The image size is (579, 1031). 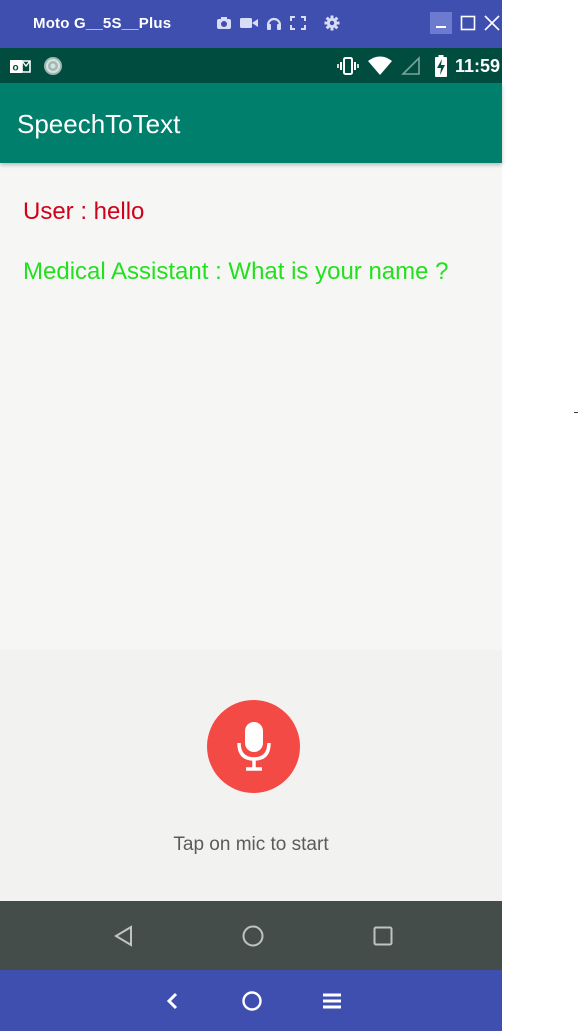 I want to click on vibrate-icon, so click(x=348, y=66).